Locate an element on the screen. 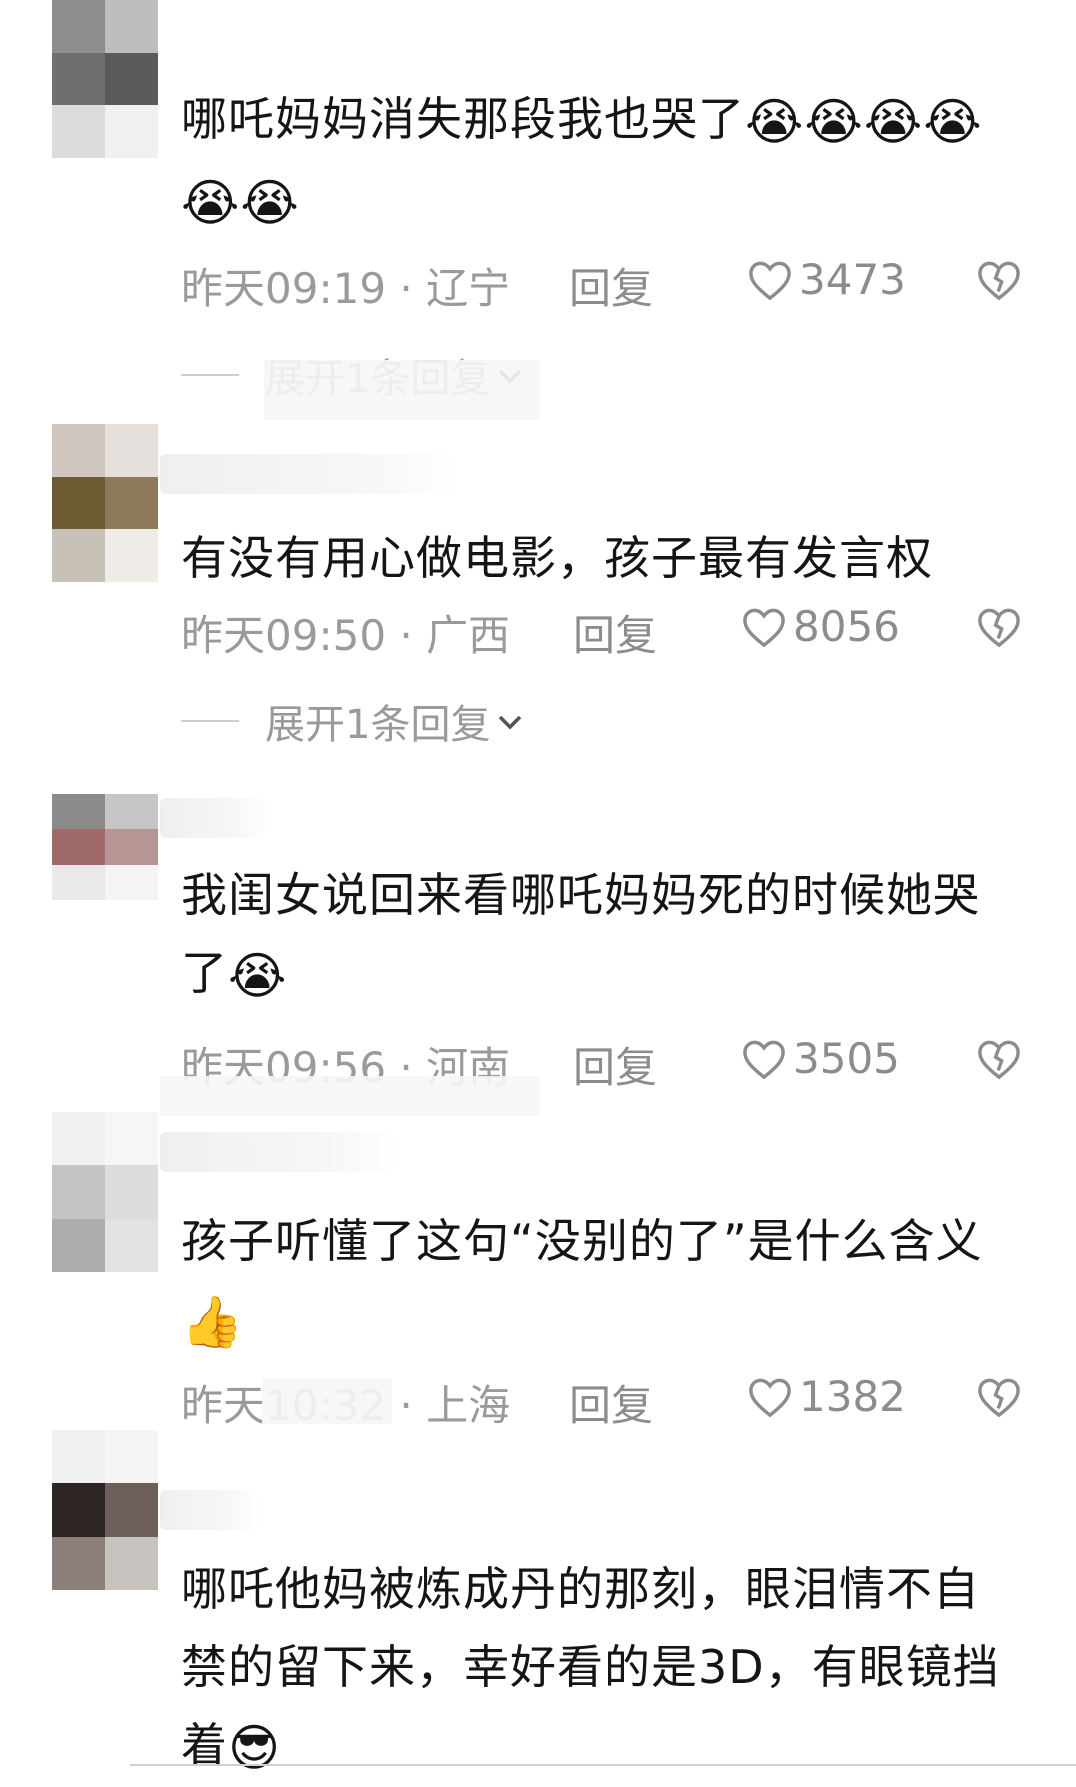  like-count: 8056 is located at coordinates (846, 626).